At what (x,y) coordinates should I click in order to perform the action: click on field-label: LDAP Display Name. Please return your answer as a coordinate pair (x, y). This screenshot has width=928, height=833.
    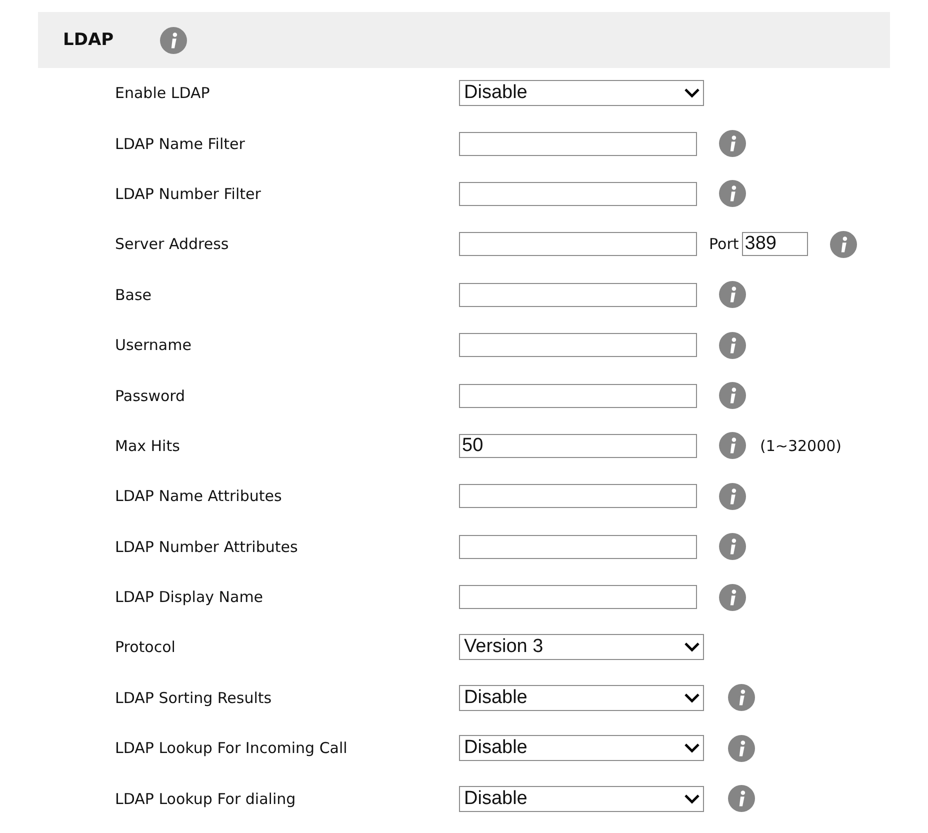
    Looking at the image, I should click on (189, 597).